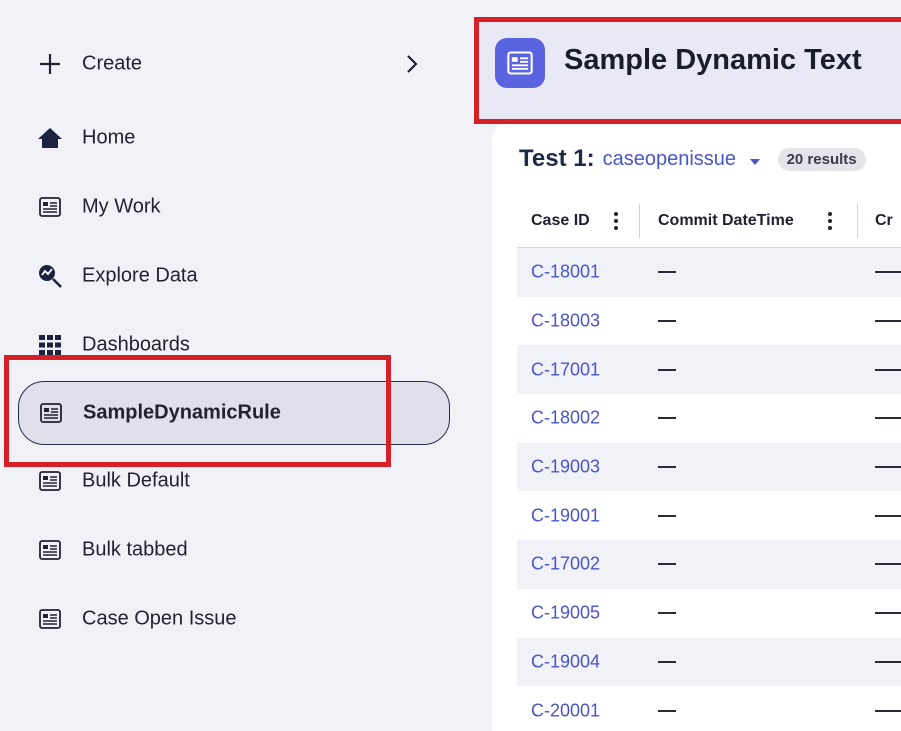 The height and width of the screenshot is (731, 901). I want to click on column-header-cr: Cr, so click(884, 221).